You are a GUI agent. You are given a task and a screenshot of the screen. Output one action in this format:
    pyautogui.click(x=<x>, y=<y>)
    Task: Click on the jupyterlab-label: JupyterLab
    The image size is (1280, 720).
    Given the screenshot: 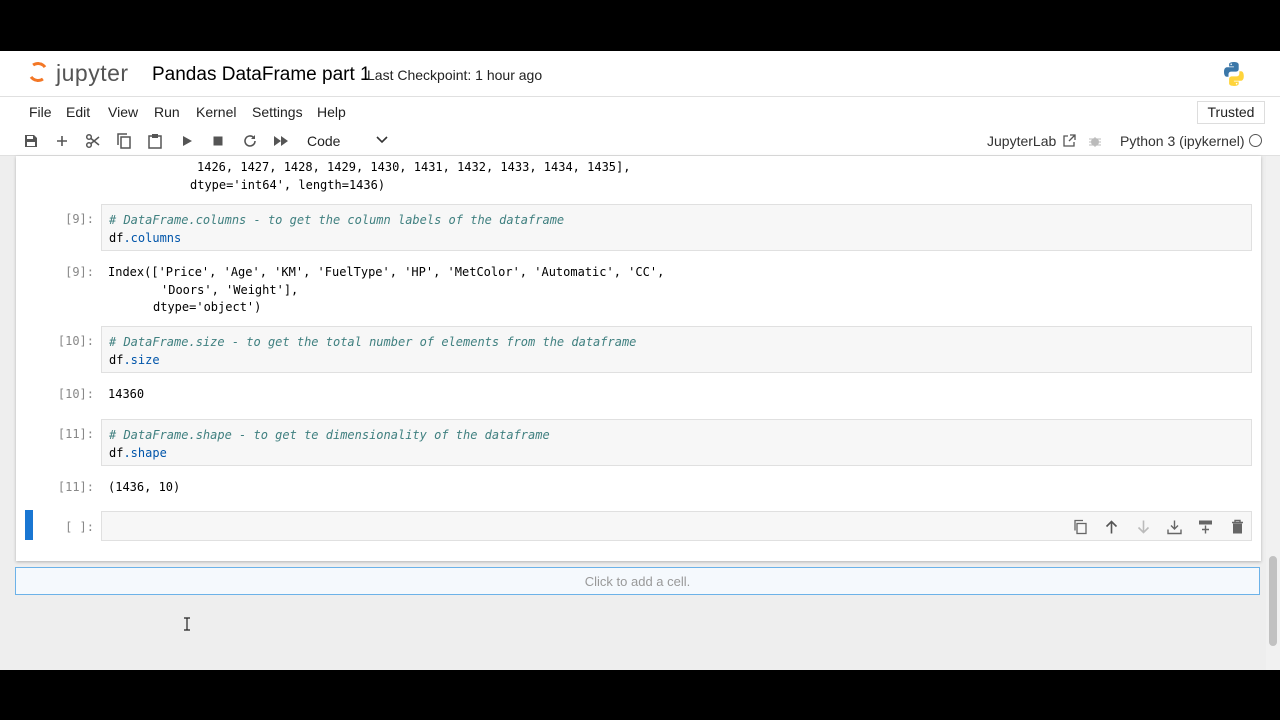 What is the action you would take?
    pyautogui.click(x=1022, y=141)
    